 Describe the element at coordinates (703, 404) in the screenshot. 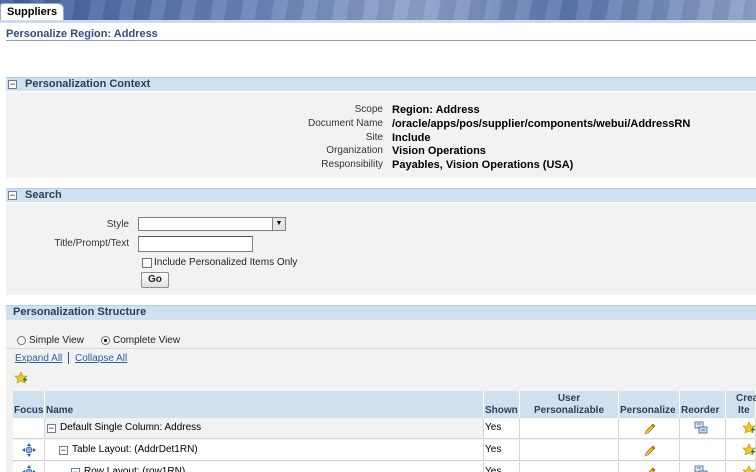

I see `column-header-reorder: Reorder` at that location.